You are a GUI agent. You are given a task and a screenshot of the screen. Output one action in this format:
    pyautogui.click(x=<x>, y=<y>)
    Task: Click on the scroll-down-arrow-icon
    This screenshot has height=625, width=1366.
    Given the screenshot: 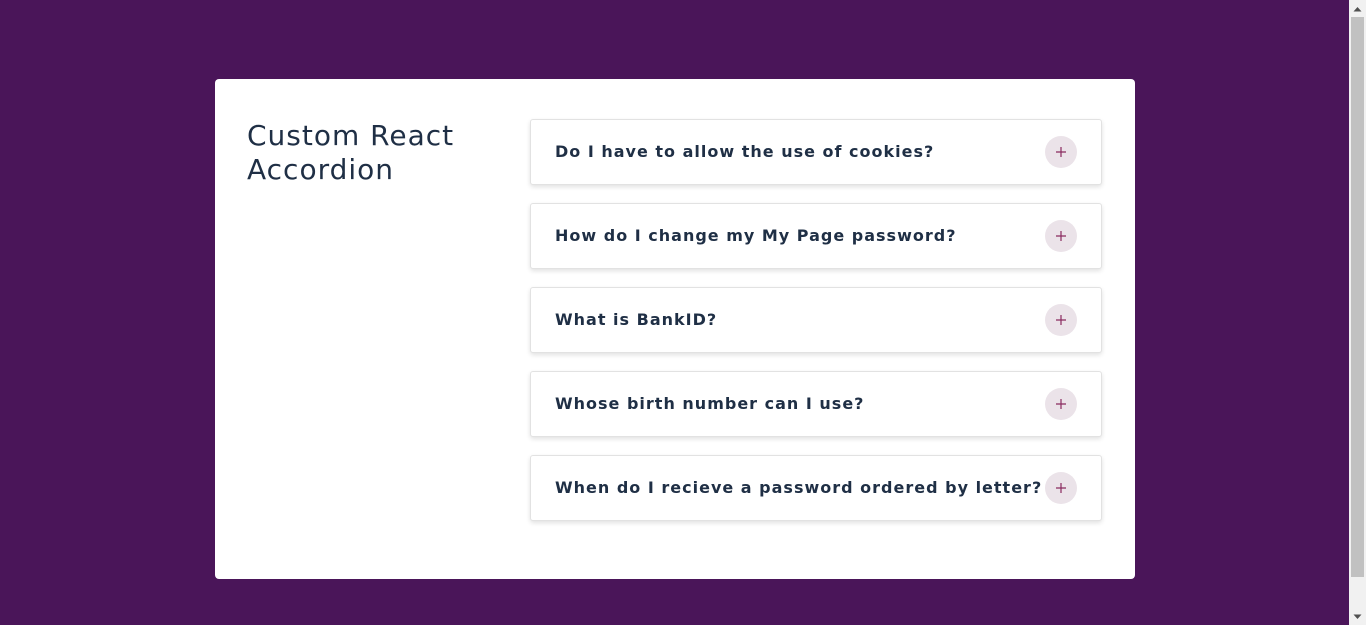 What is the action you would take?
    pyautogui.click(x=1357, y=616)
    